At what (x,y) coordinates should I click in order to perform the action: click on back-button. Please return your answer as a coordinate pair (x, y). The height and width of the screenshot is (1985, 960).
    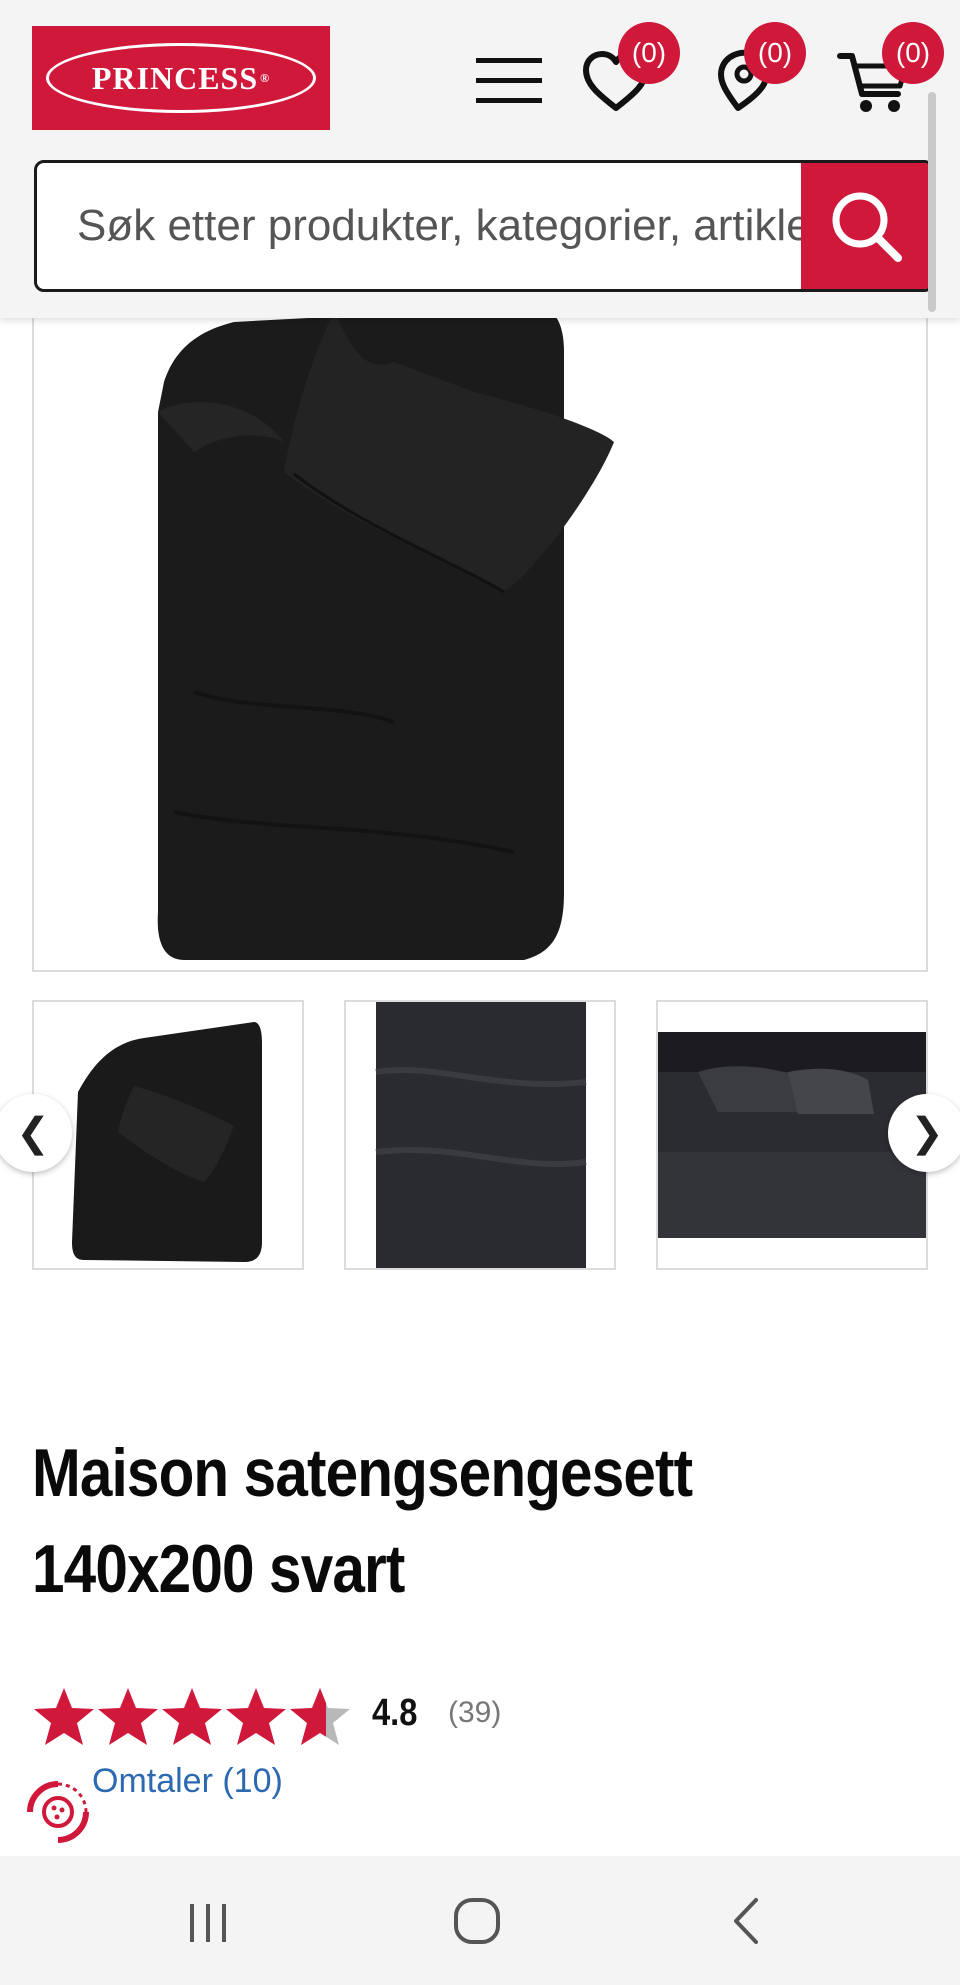
    Looking at the image, I should click on (747, 1921).